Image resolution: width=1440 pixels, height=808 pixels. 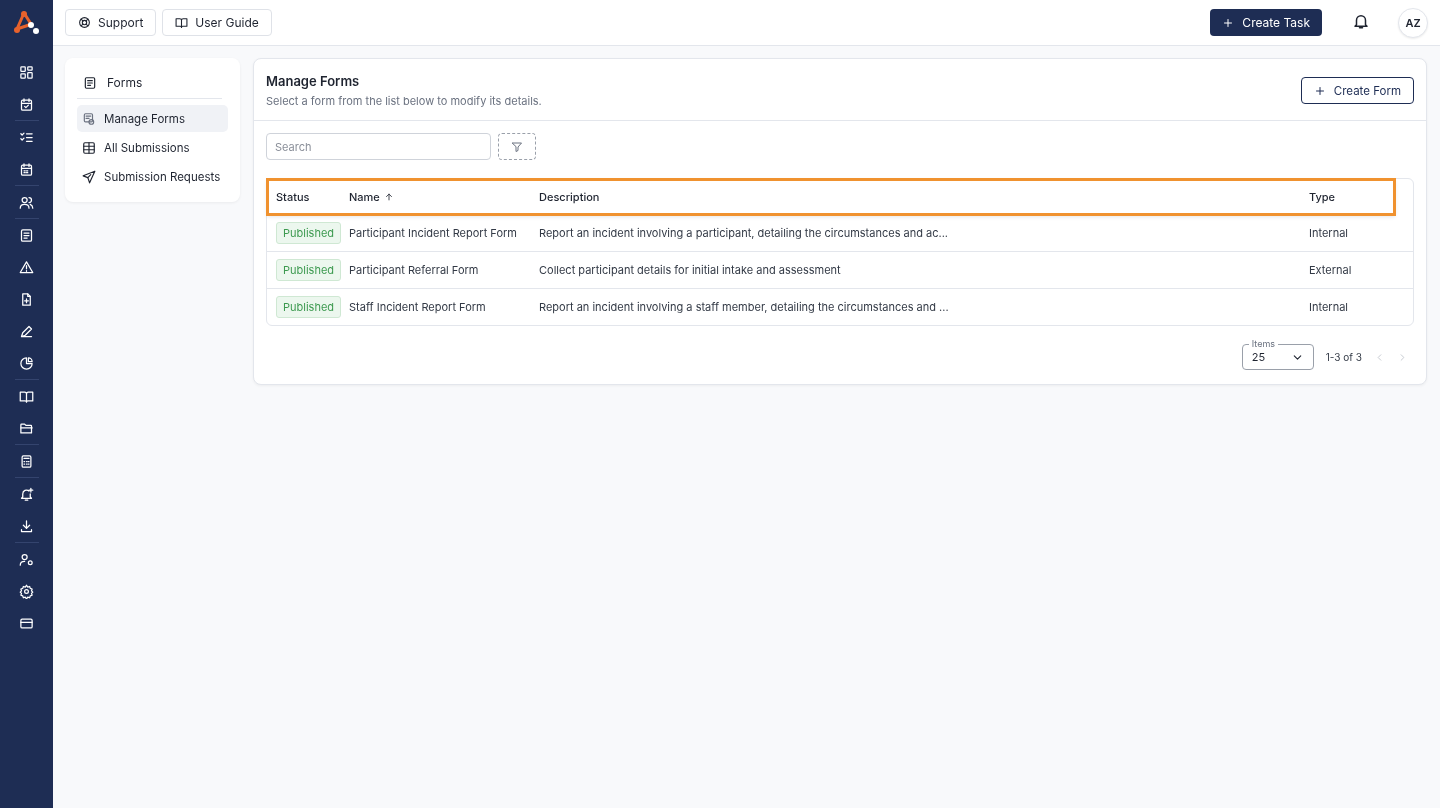 What do you see at coordinates (152, 176) in the screenshot?
I see `menu-item: Submission Requests` at bounding box center [152, 176].